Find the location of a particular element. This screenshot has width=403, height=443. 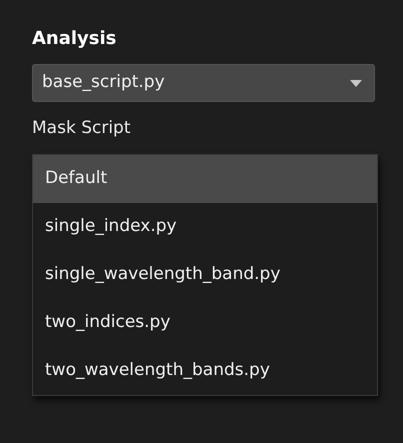

menu-option: single_index.py is located at coordinates (205, 227).